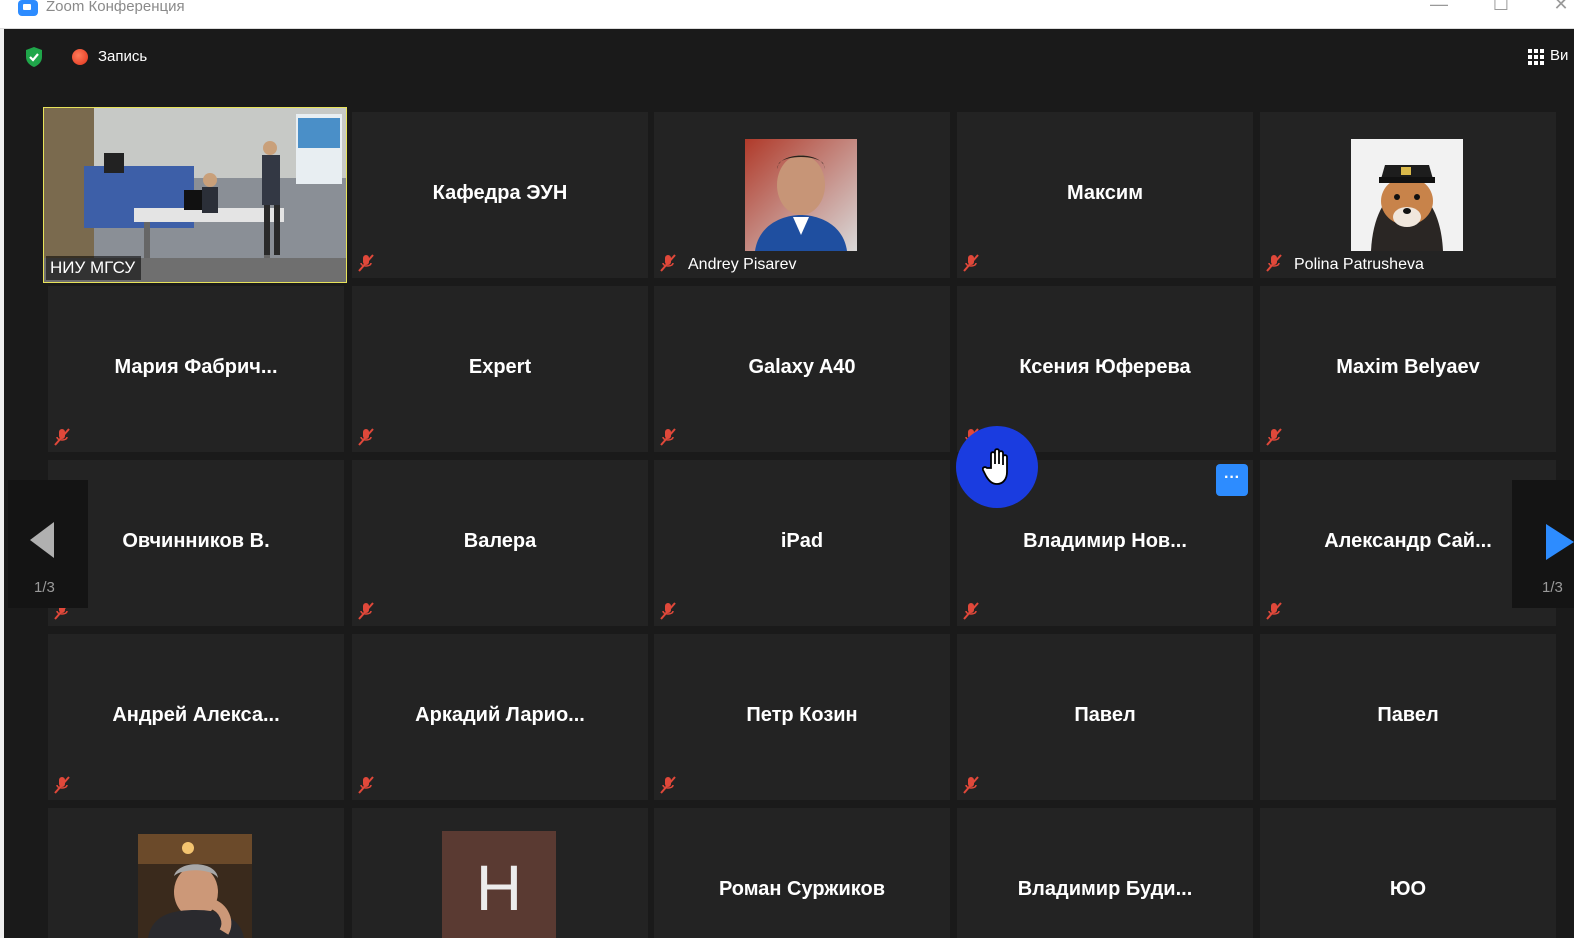 The width and height of the screenshot is (1574, 938). I want to click on meeting-topbar: Запись Ви, so click(789, 56).